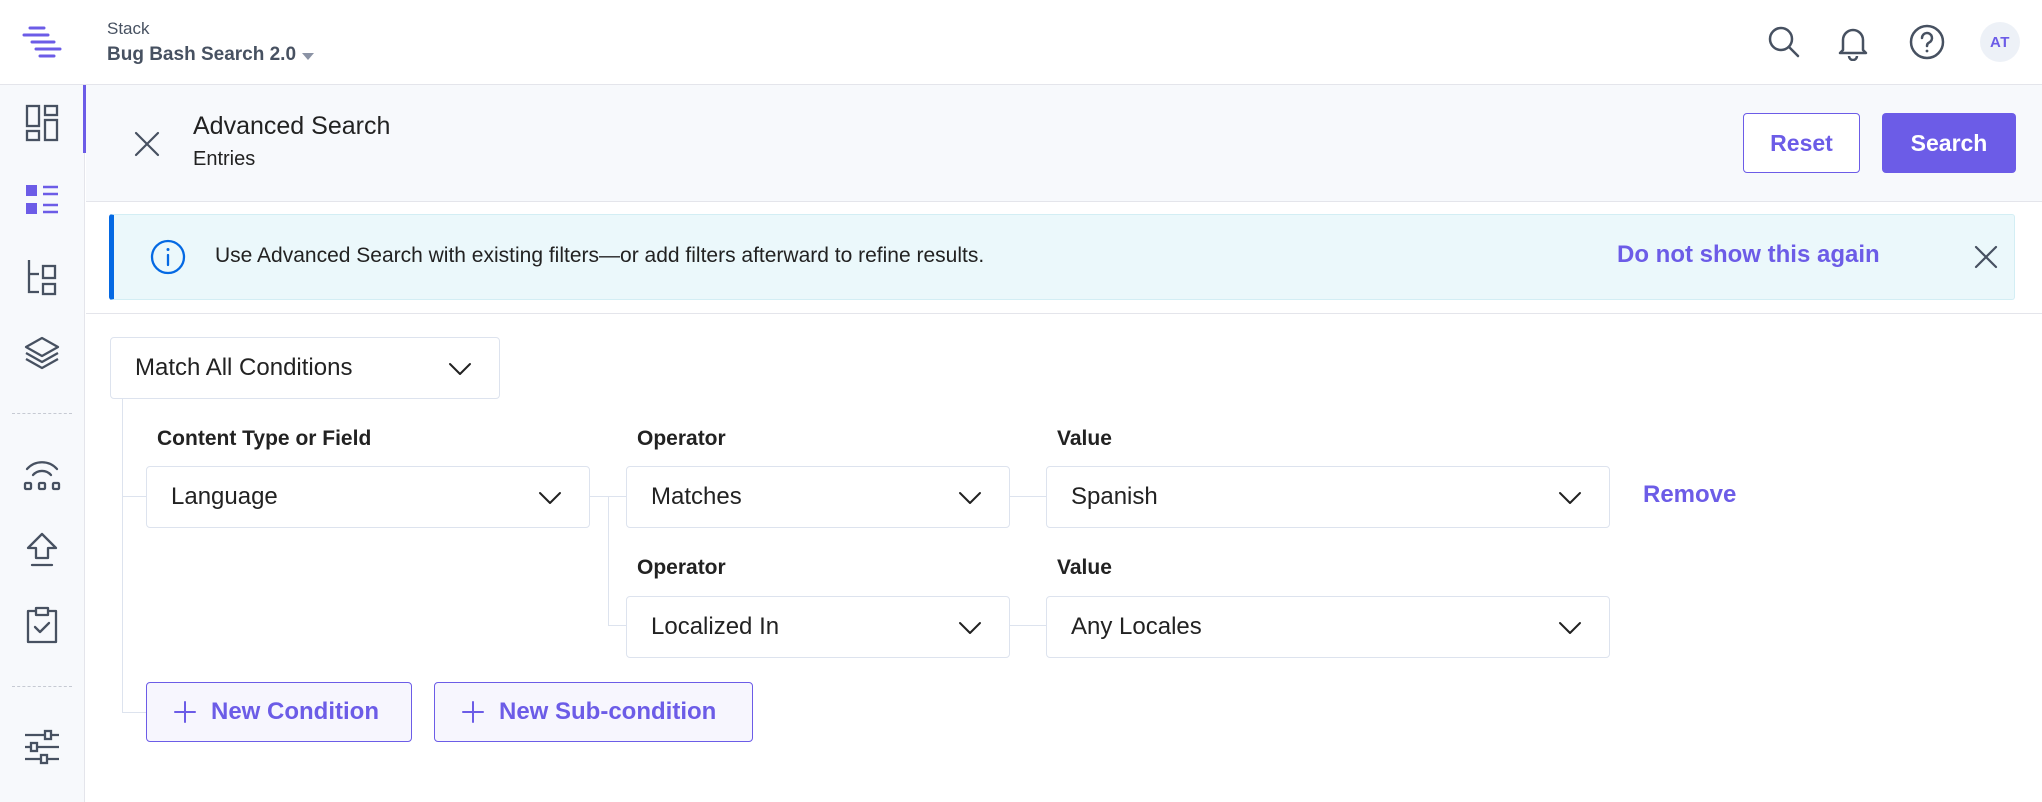 This screenshot has height=802, width=2042. I want to click on sub-operator-select: Localized In, so click(818, 627).